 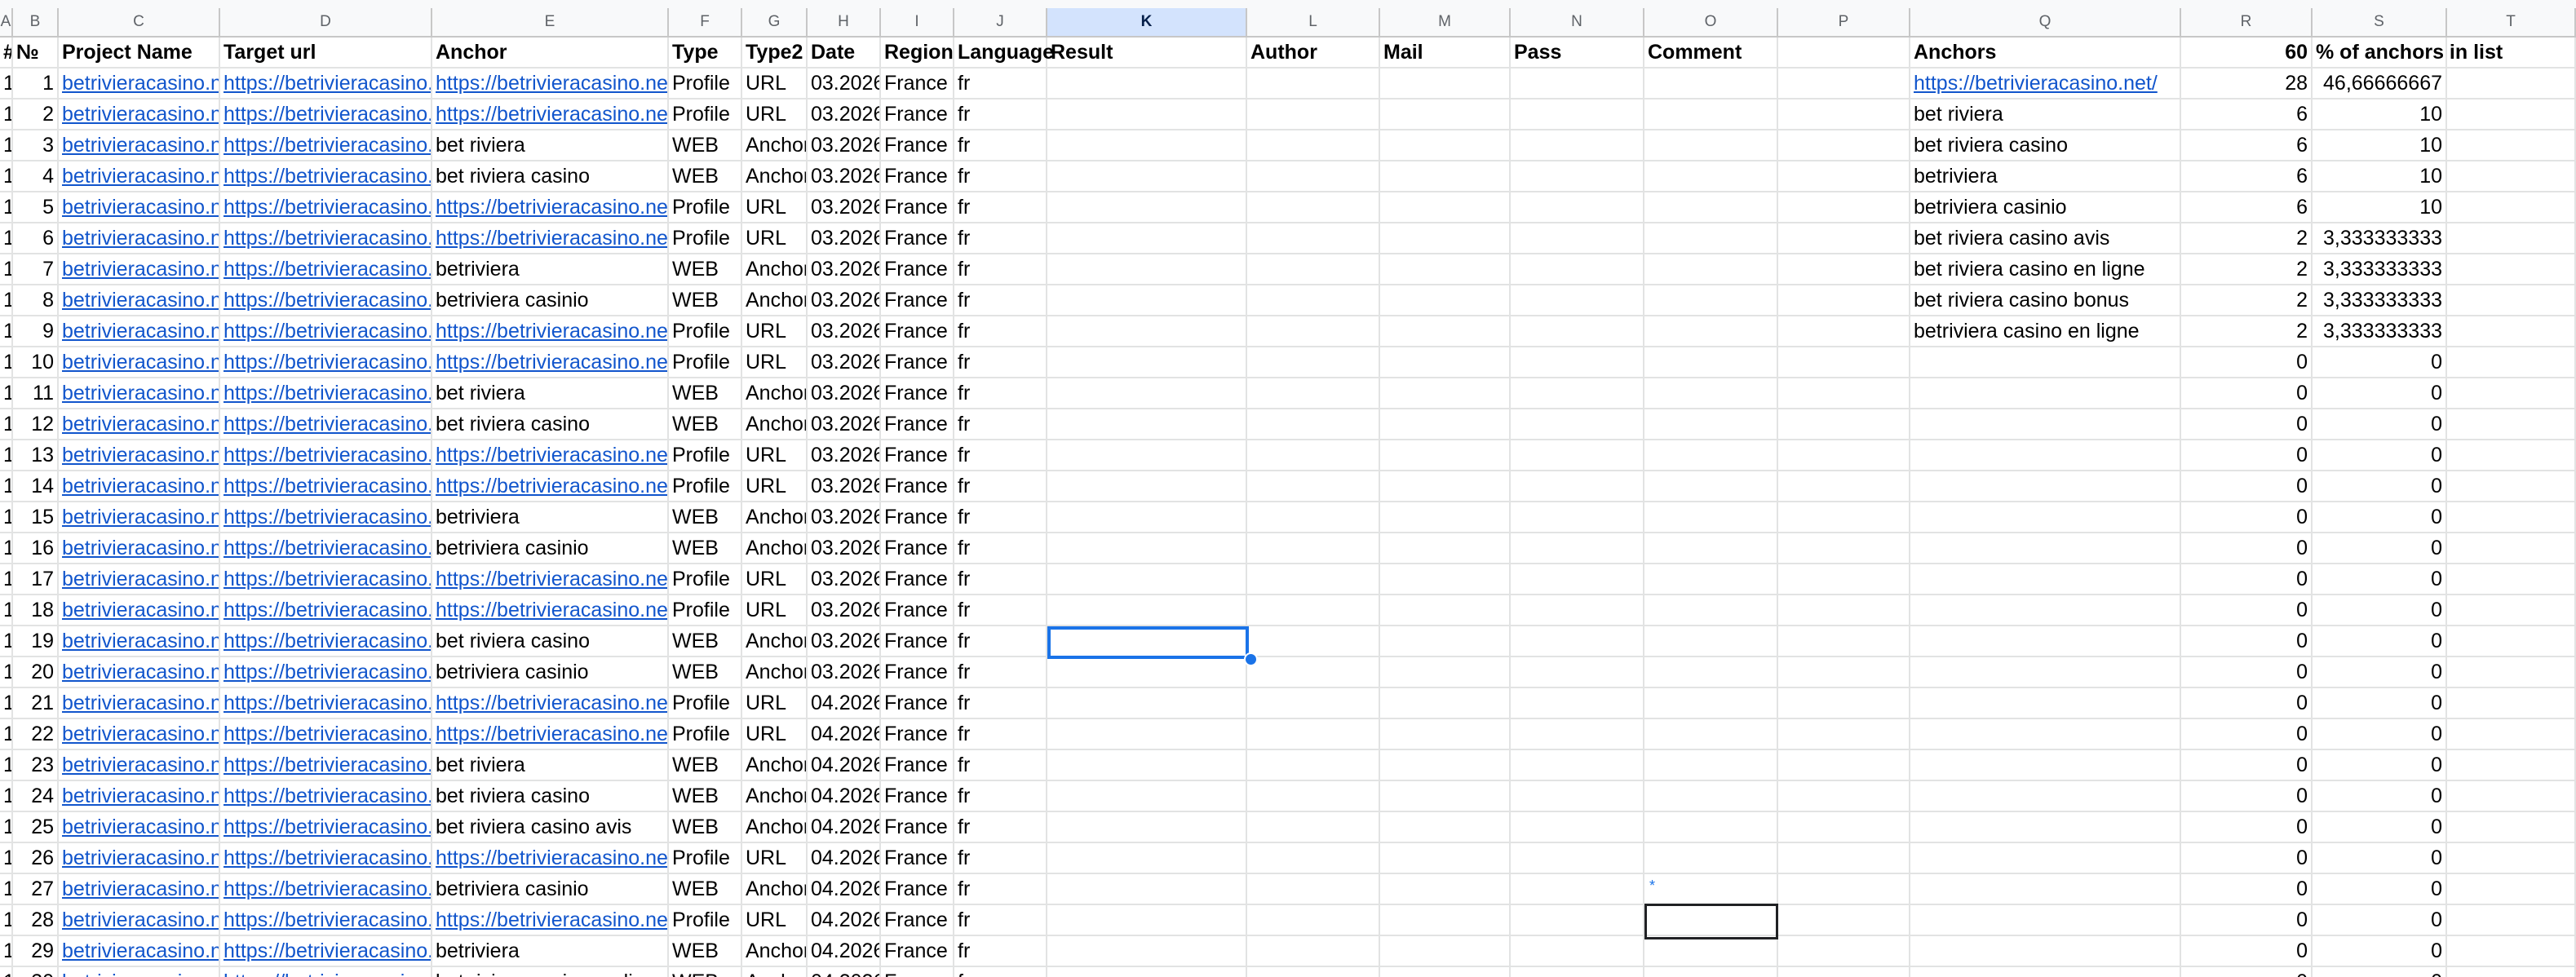 I want to click on row-number-cell: 9, so click(x=36, y=331).